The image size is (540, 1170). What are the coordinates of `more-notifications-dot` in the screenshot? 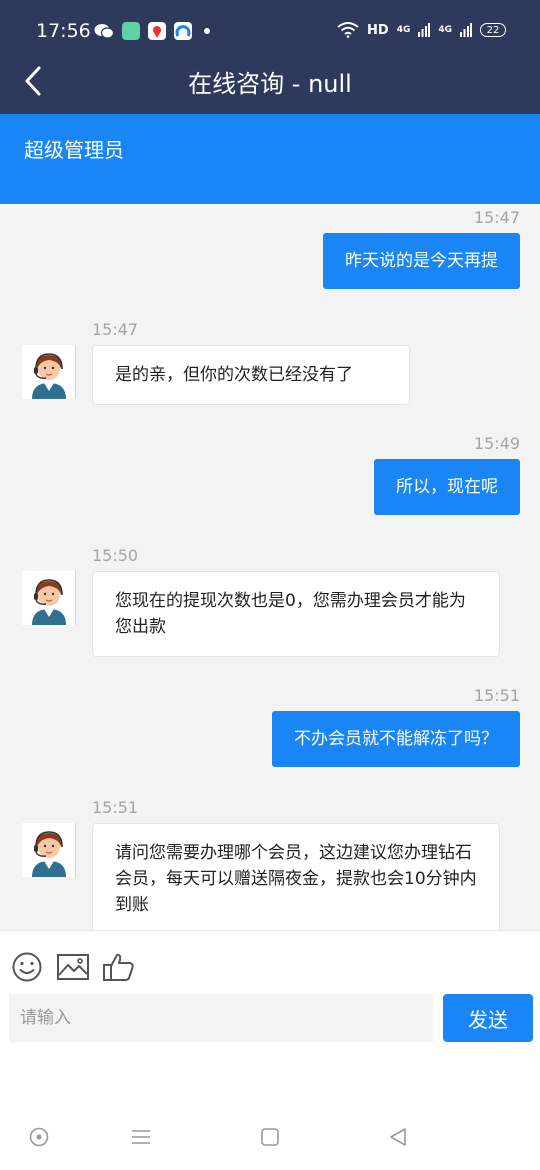 It's located at (207, 31).